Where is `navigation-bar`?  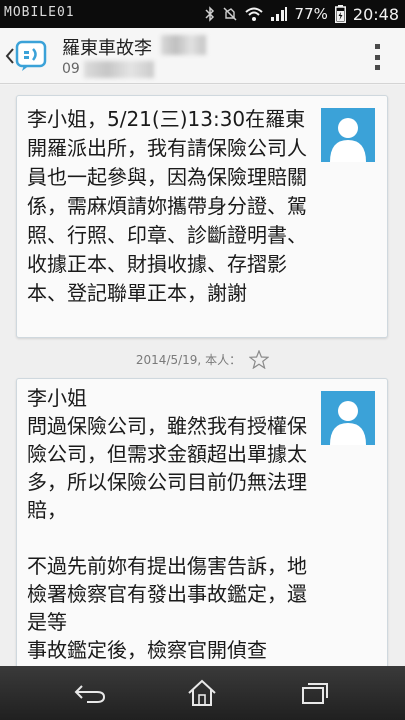
navigation-bar is located at coordinates (202, 693).